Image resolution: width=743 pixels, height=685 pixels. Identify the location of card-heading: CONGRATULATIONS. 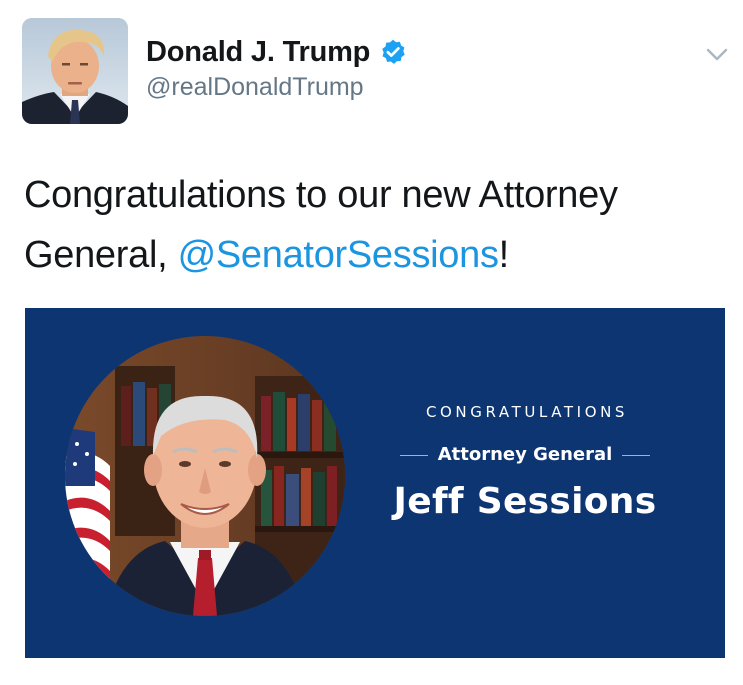
(527, 412).